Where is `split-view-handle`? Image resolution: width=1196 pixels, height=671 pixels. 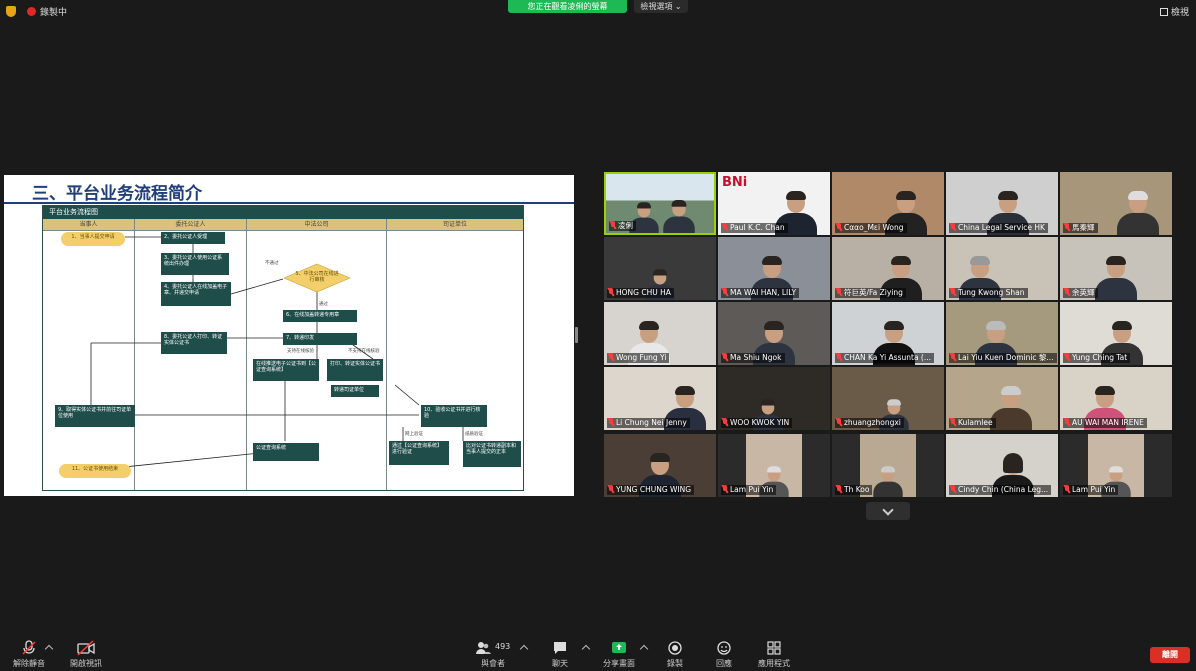 split-view-handle is located at coordinates (576, 335).